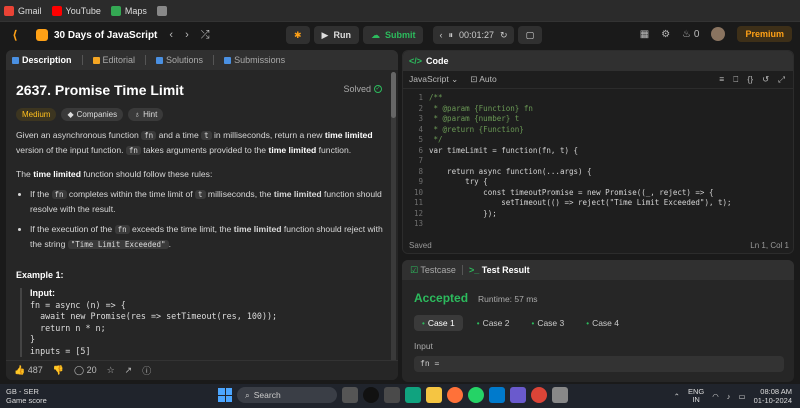  I want to click on leetcode-logo-icon: ⟨, so click(15, 35).